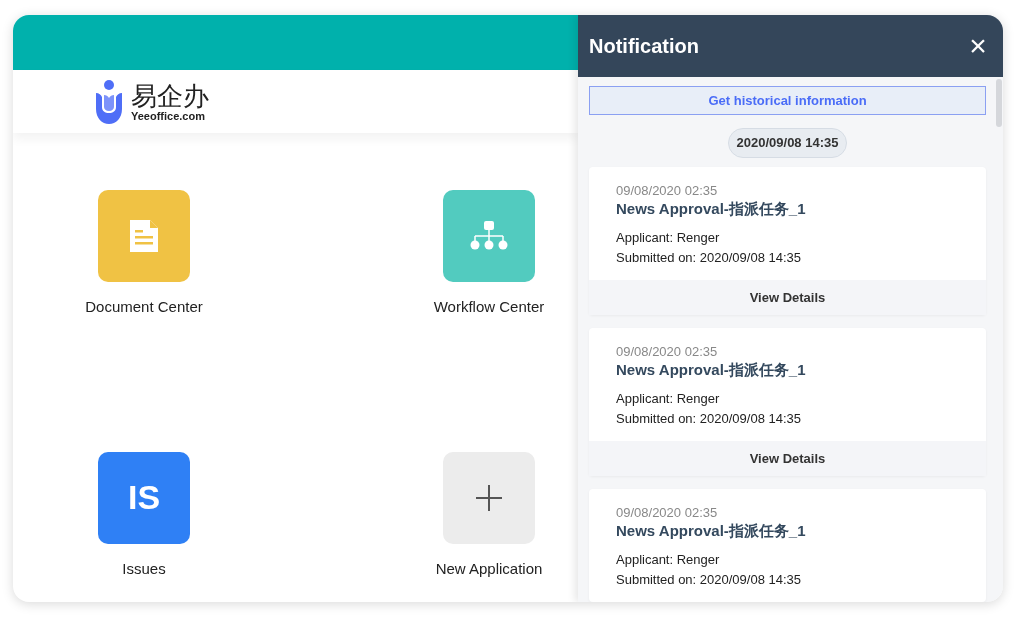 Image resolution: width=1024 pixels, height=621 pixels. Describe the element at coordinates (109, 101) in the screenshot. I see `logo-icon` at that location.